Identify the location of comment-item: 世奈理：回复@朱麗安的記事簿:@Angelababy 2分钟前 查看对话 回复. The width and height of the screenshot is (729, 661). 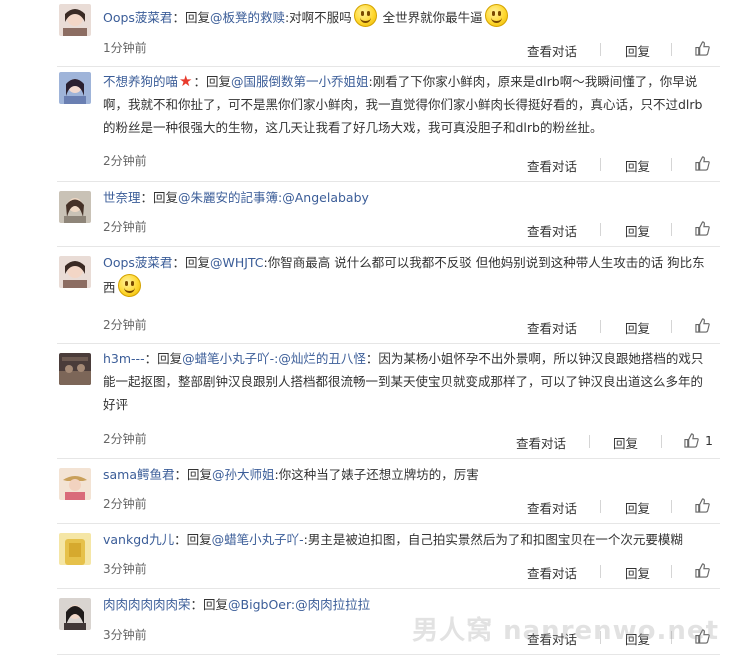
(388, 214).